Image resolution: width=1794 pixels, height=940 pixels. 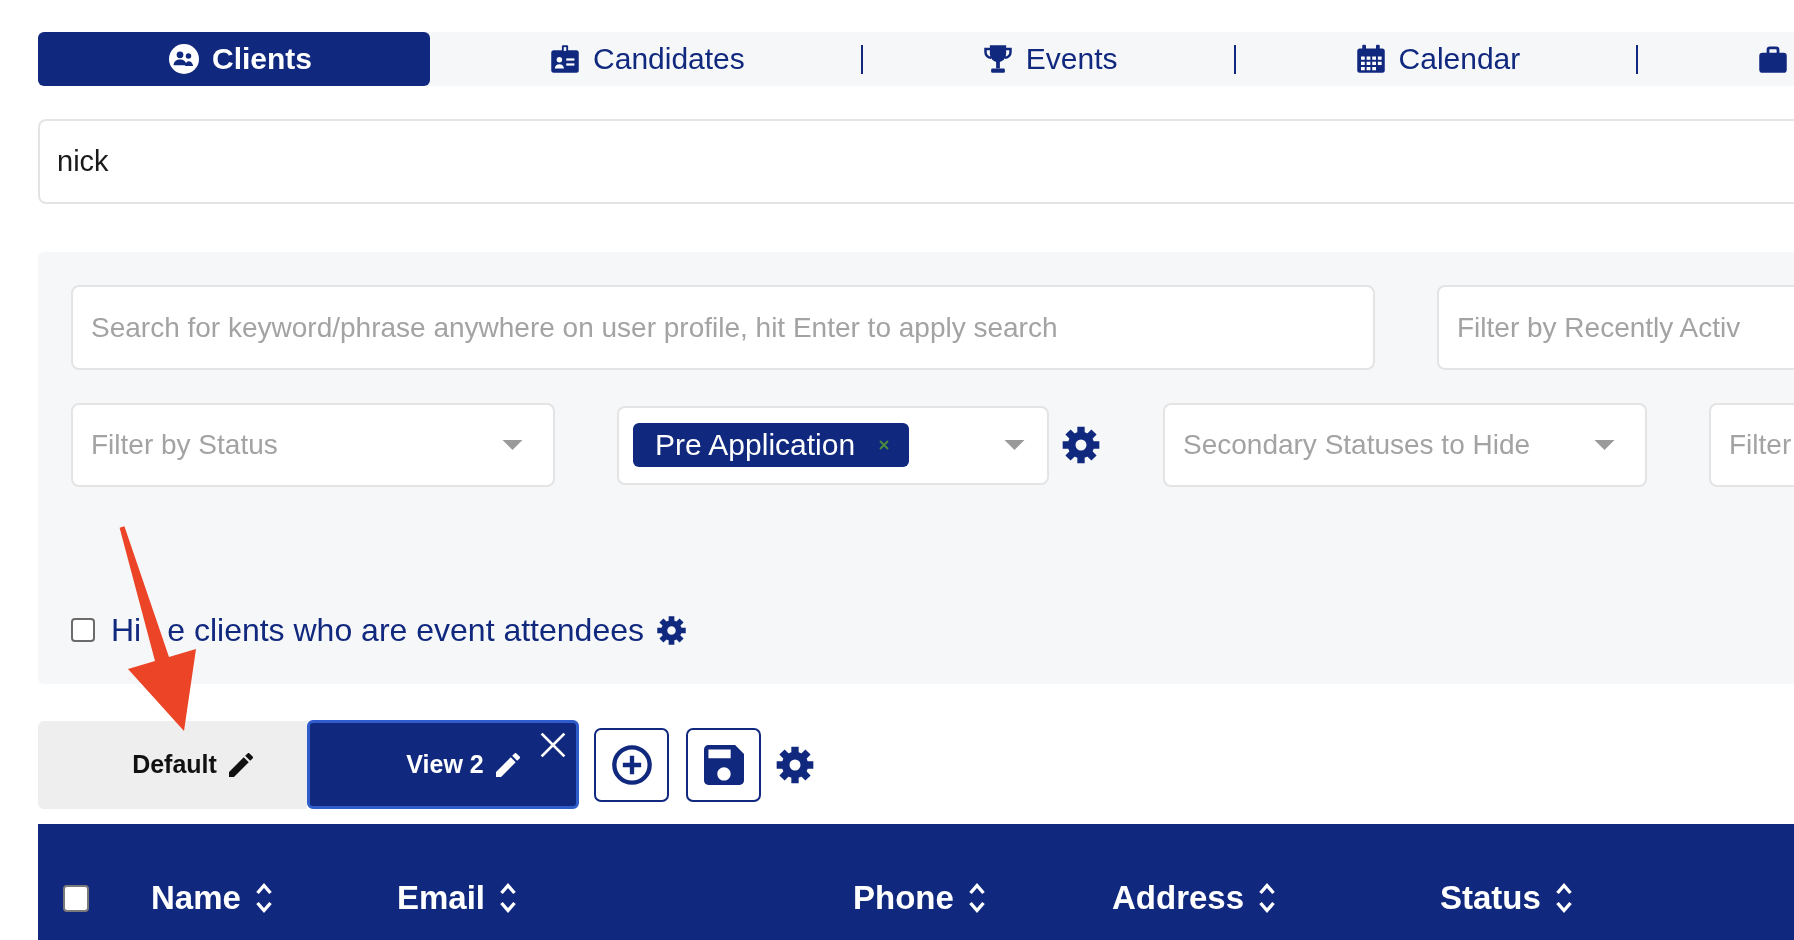 What do you see at coordinates (83, 630) in the screenshot?
I see `checkbox` at bounding box center [83, 630].